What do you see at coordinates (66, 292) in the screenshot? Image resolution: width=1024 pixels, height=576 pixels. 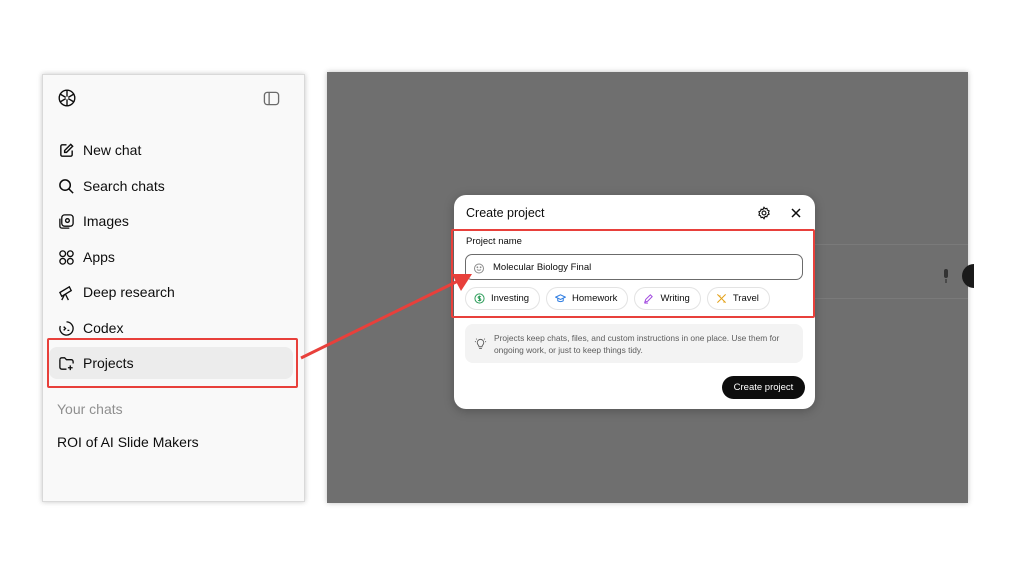 I see `telescope-icon` at bounding box center [66, 292].